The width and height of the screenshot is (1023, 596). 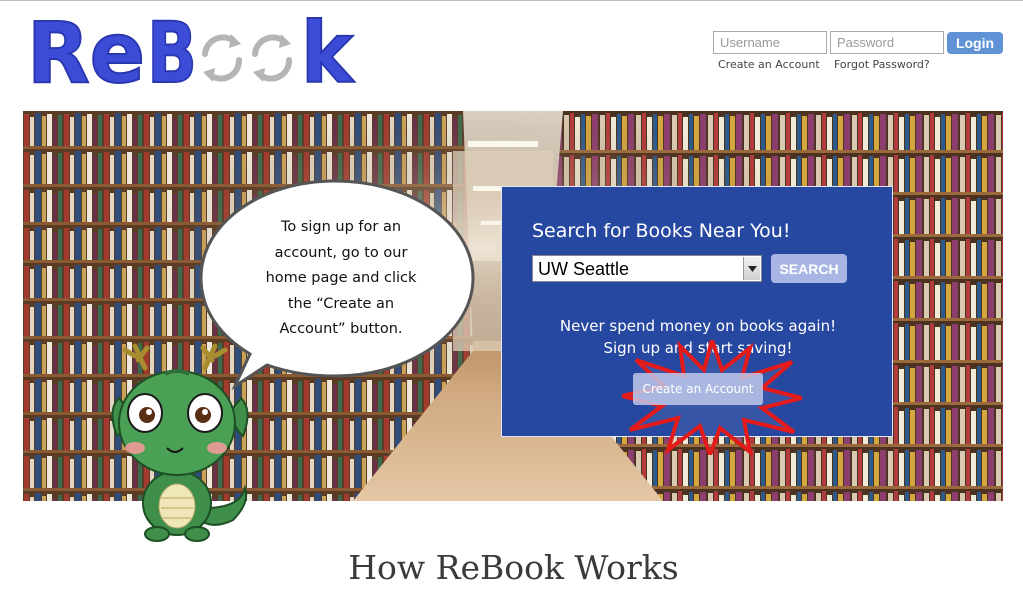 I want to click on username-field, so click(x=770, y=42).